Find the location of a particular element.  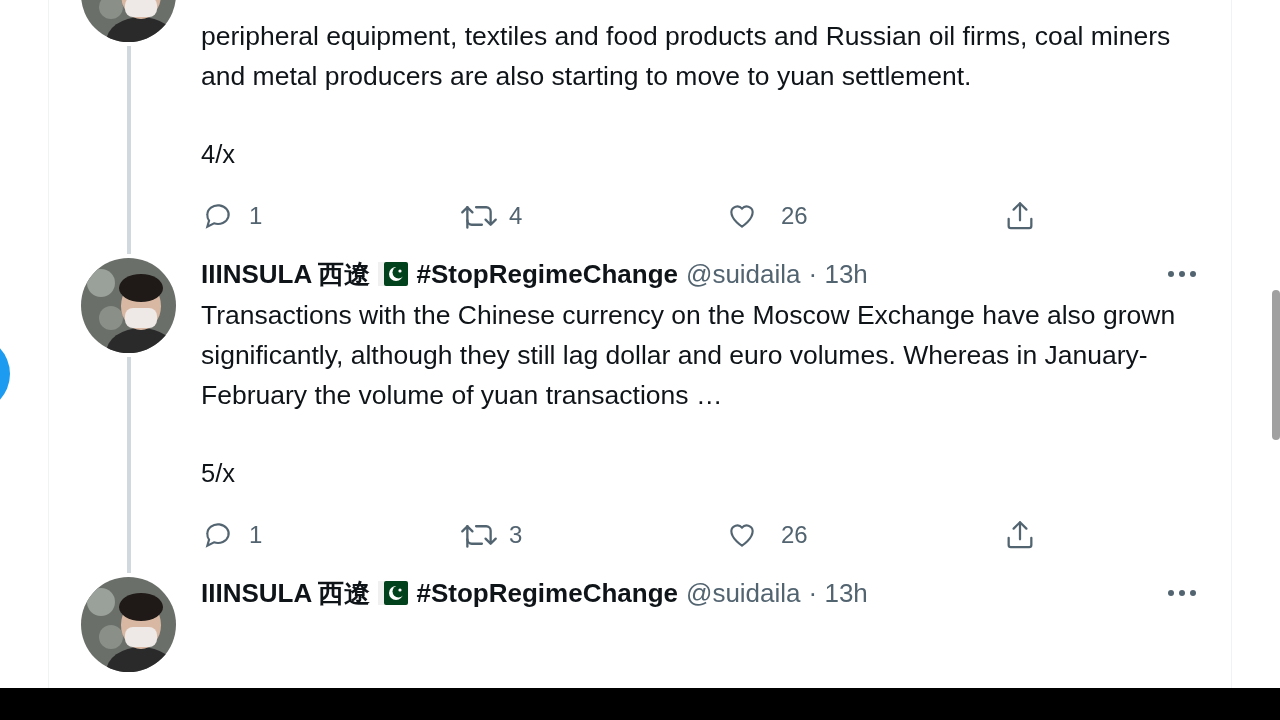

thread-number: 5/x is located at coordinates (219, 473).